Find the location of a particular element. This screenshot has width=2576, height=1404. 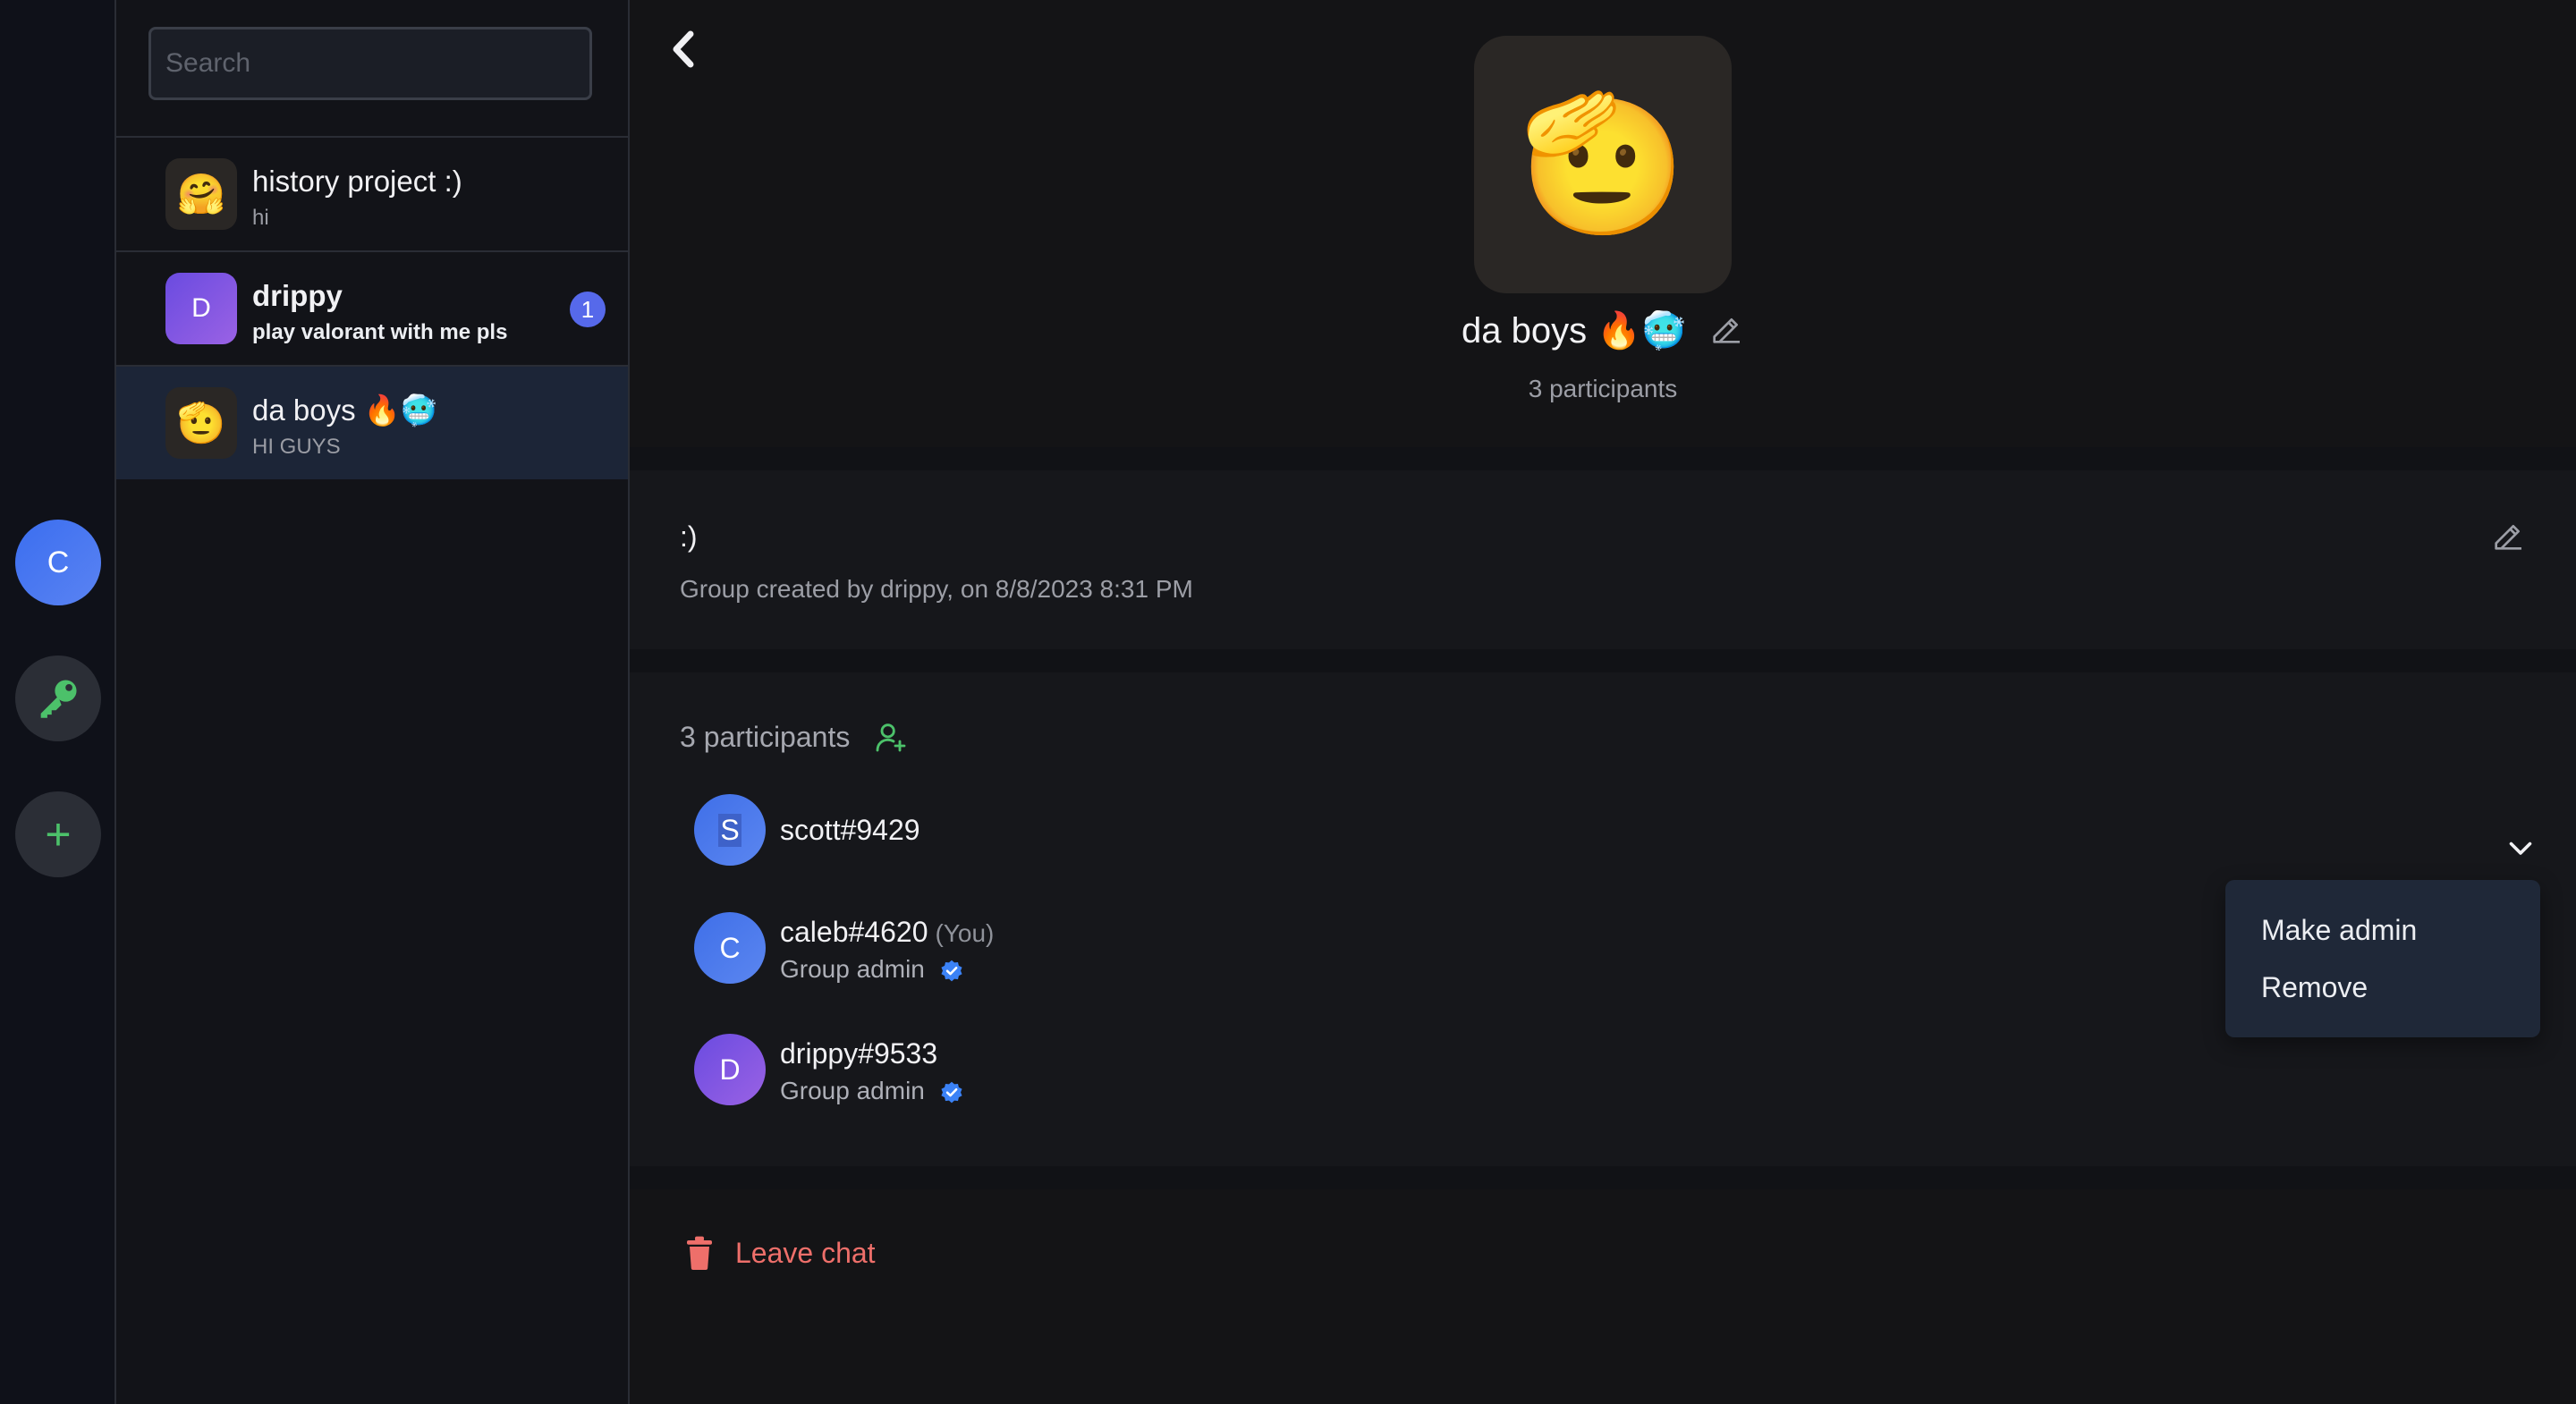

participant-name: scott#9429 is located at coordinates (850, 830).